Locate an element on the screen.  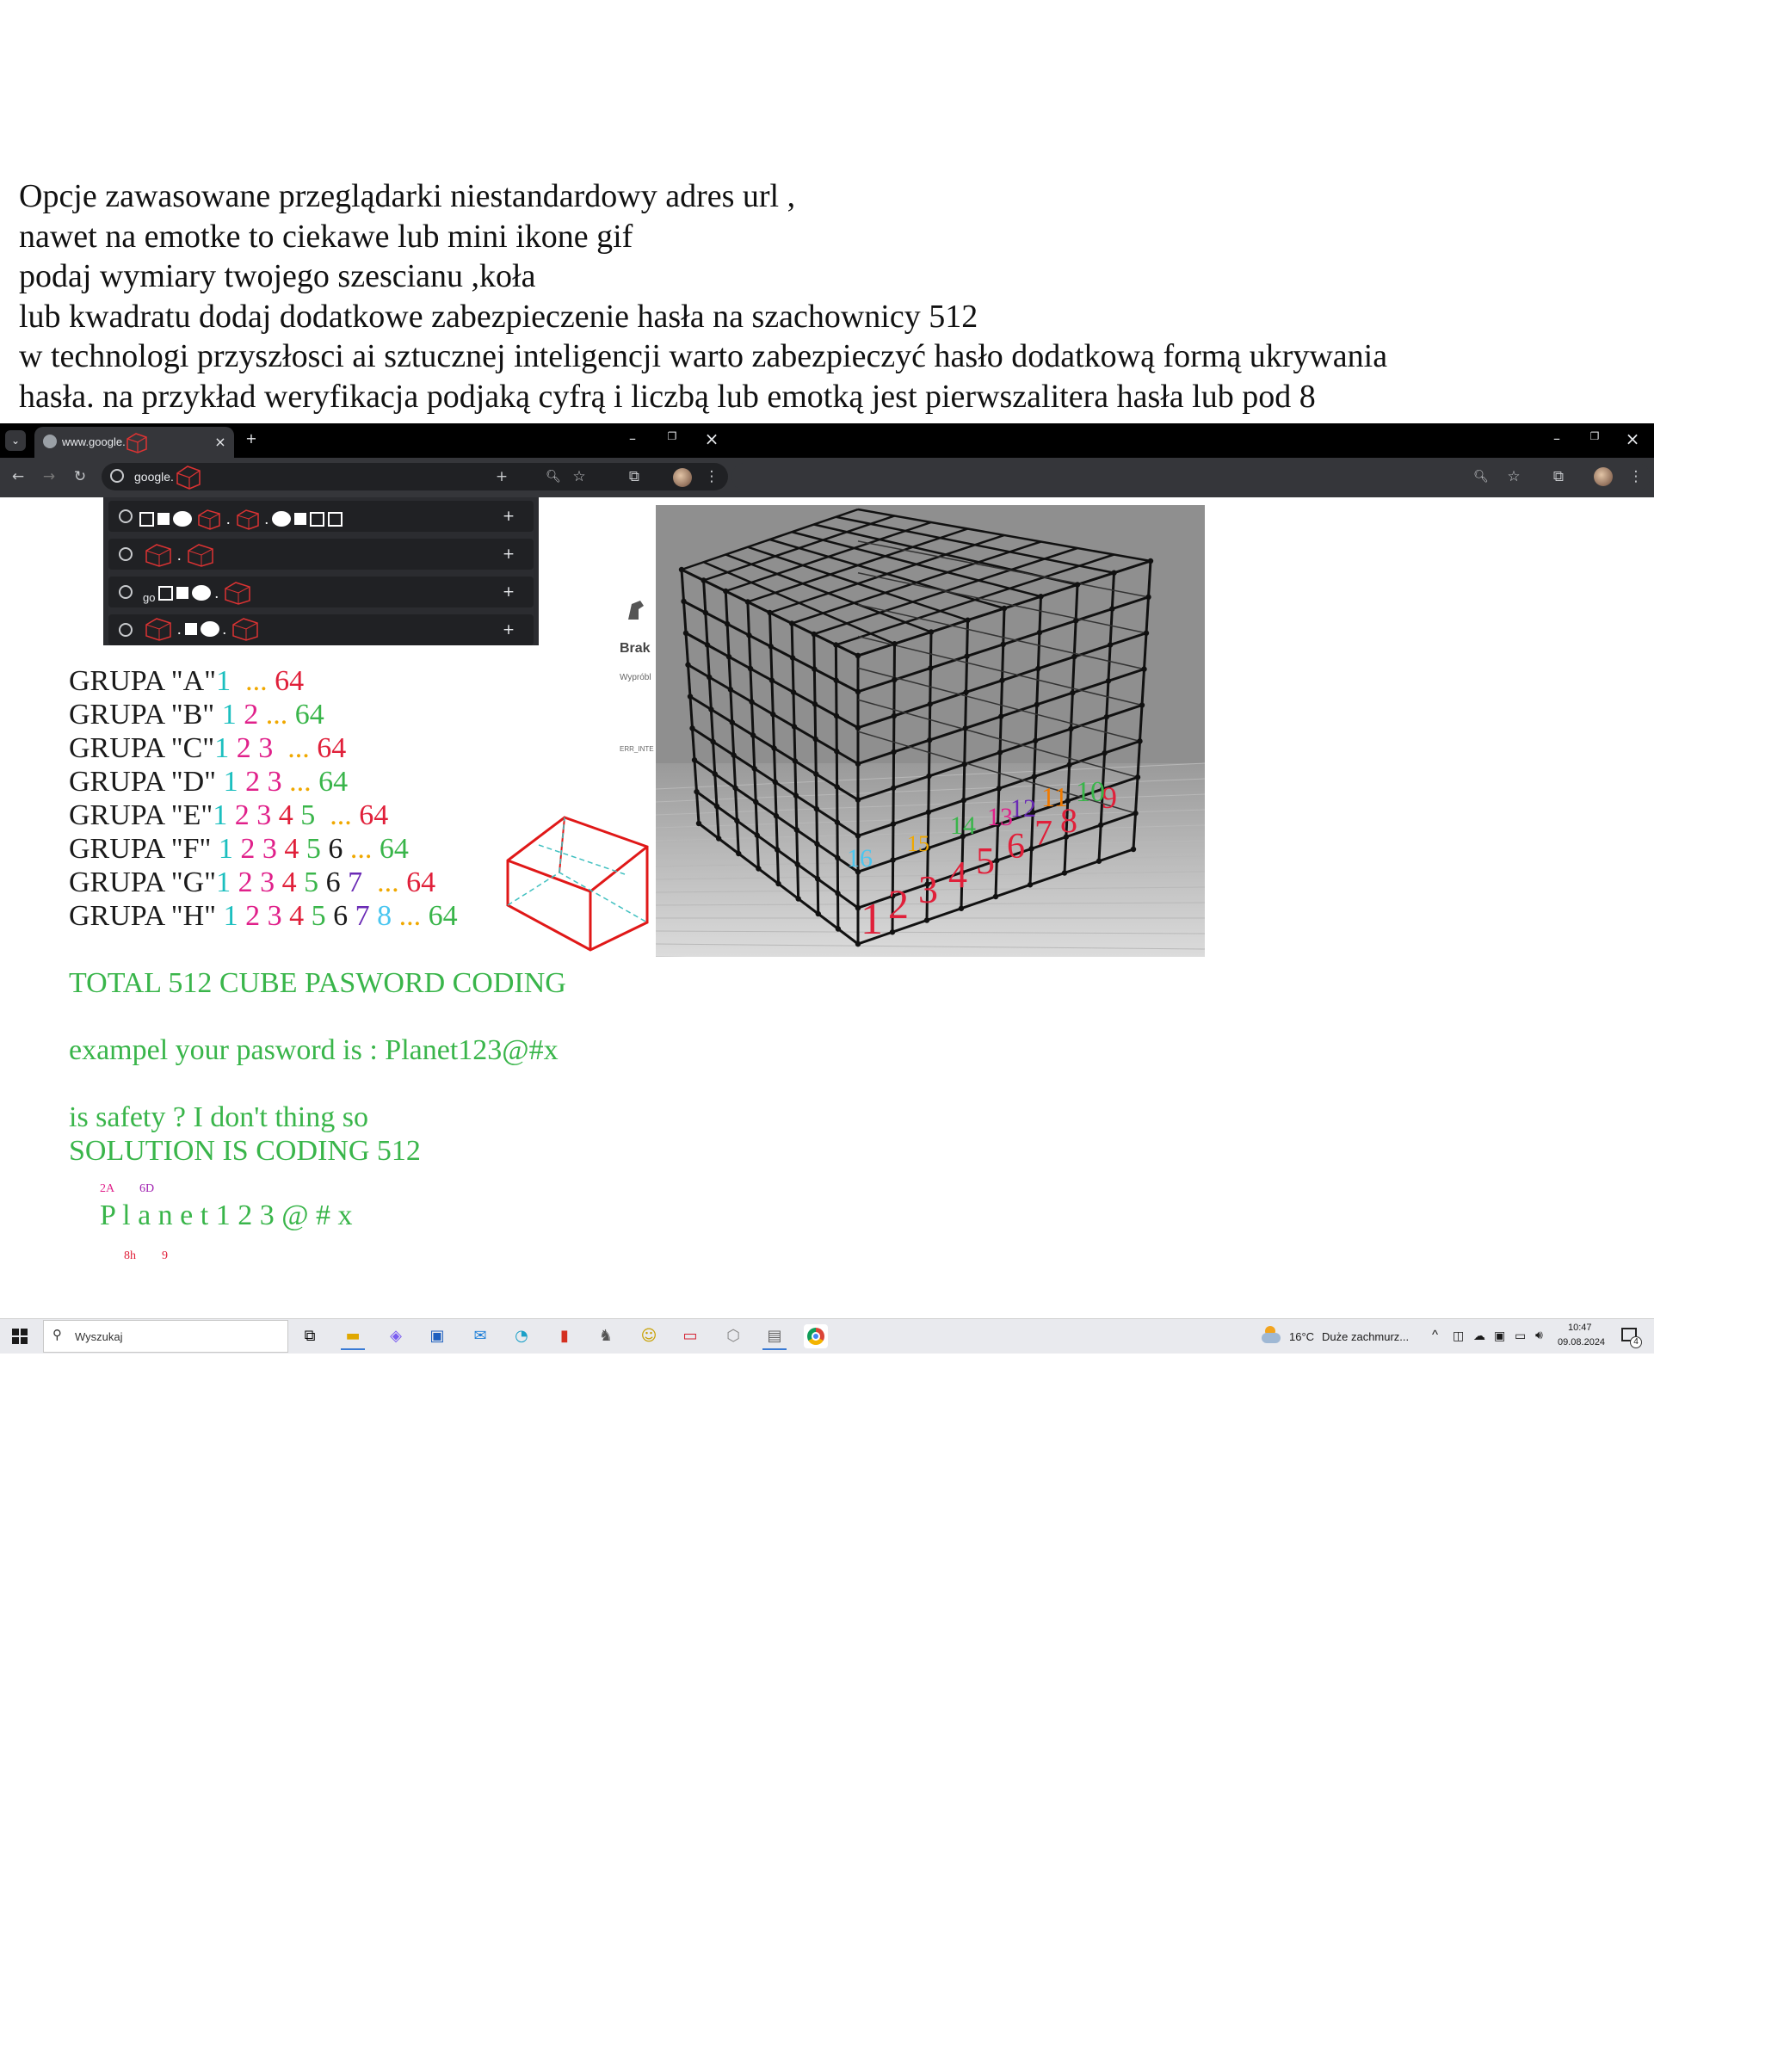
cube-number-label: 14 is located at coordinates (963, 825).